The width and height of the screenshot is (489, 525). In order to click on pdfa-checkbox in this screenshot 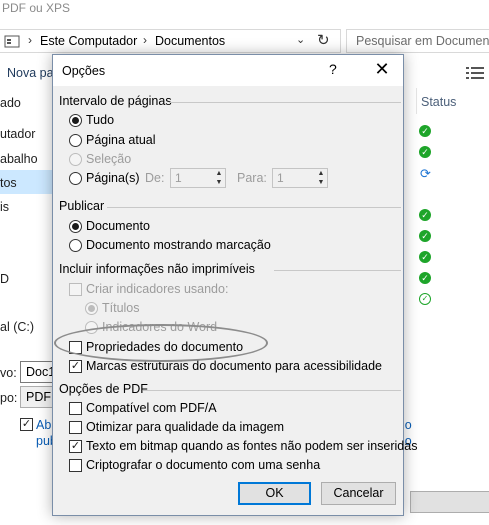, I will do `click(75, 408)`.